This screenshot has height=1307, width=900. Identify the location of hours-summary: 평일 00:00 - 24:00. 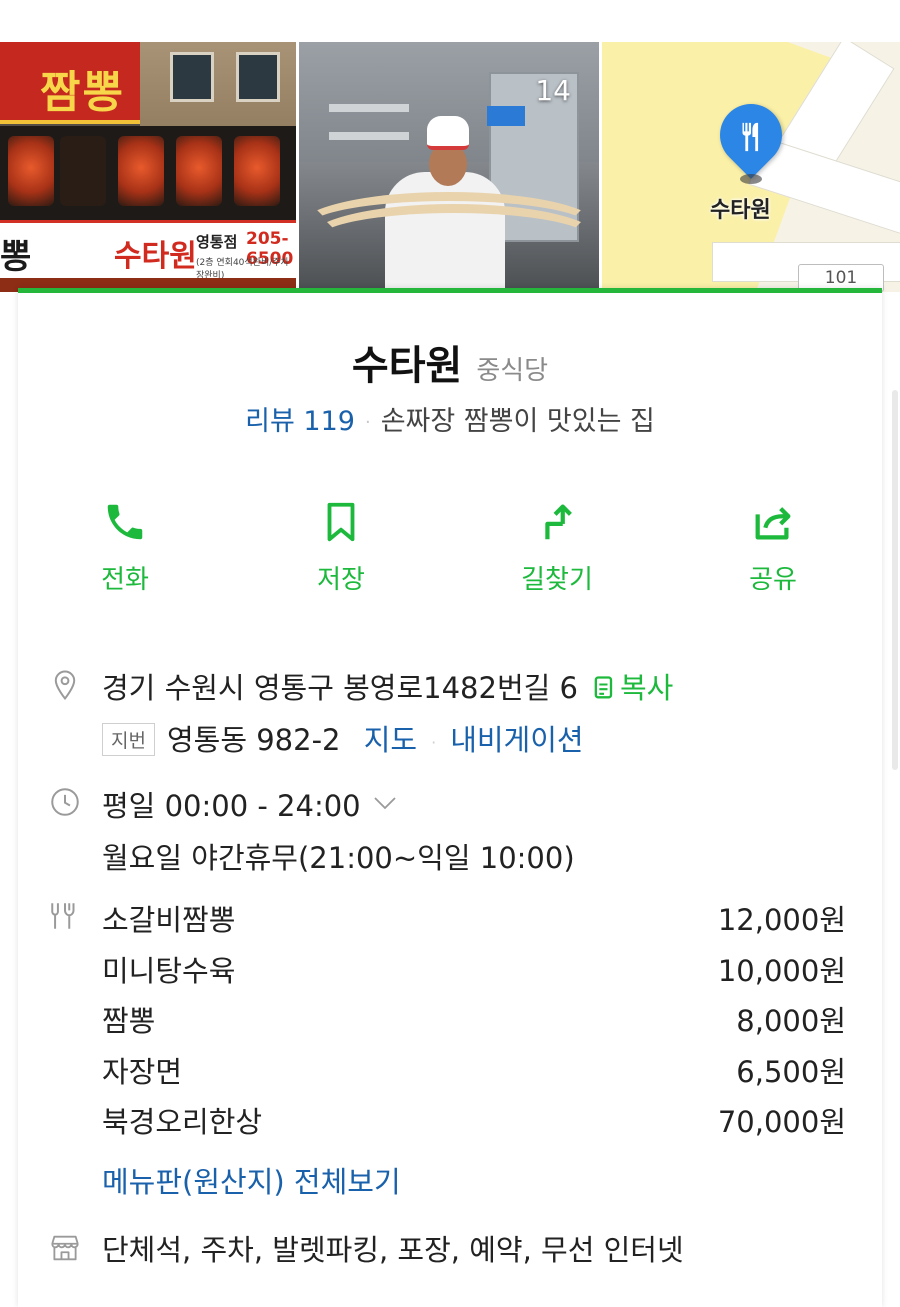
(231, 806).